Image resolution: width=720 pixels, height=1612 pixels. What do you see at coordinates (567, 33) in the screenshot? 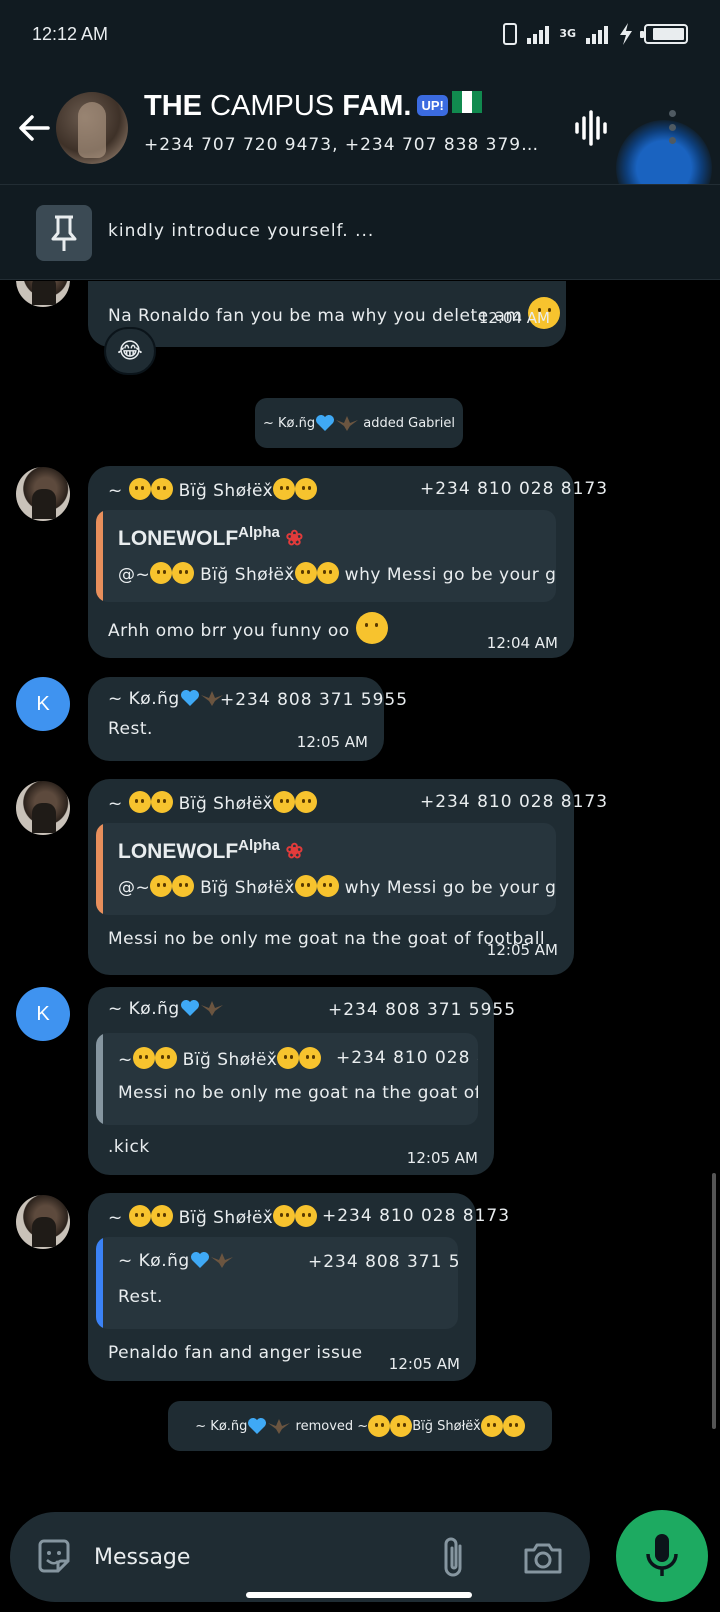
I see `network-type-label: 3G` at bounding box center [567, 33].